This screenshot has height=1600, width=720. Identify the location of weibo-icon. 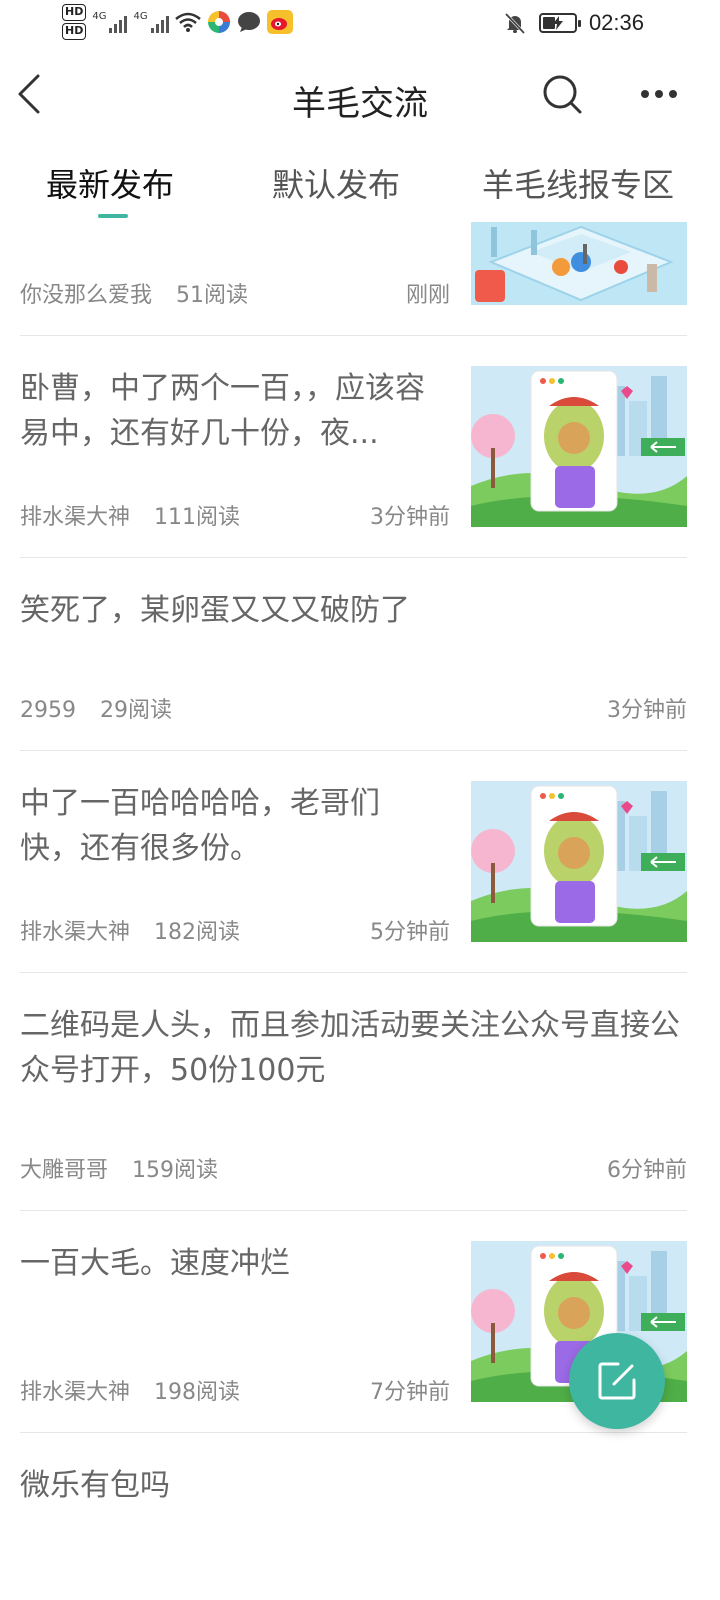
(279, 22).